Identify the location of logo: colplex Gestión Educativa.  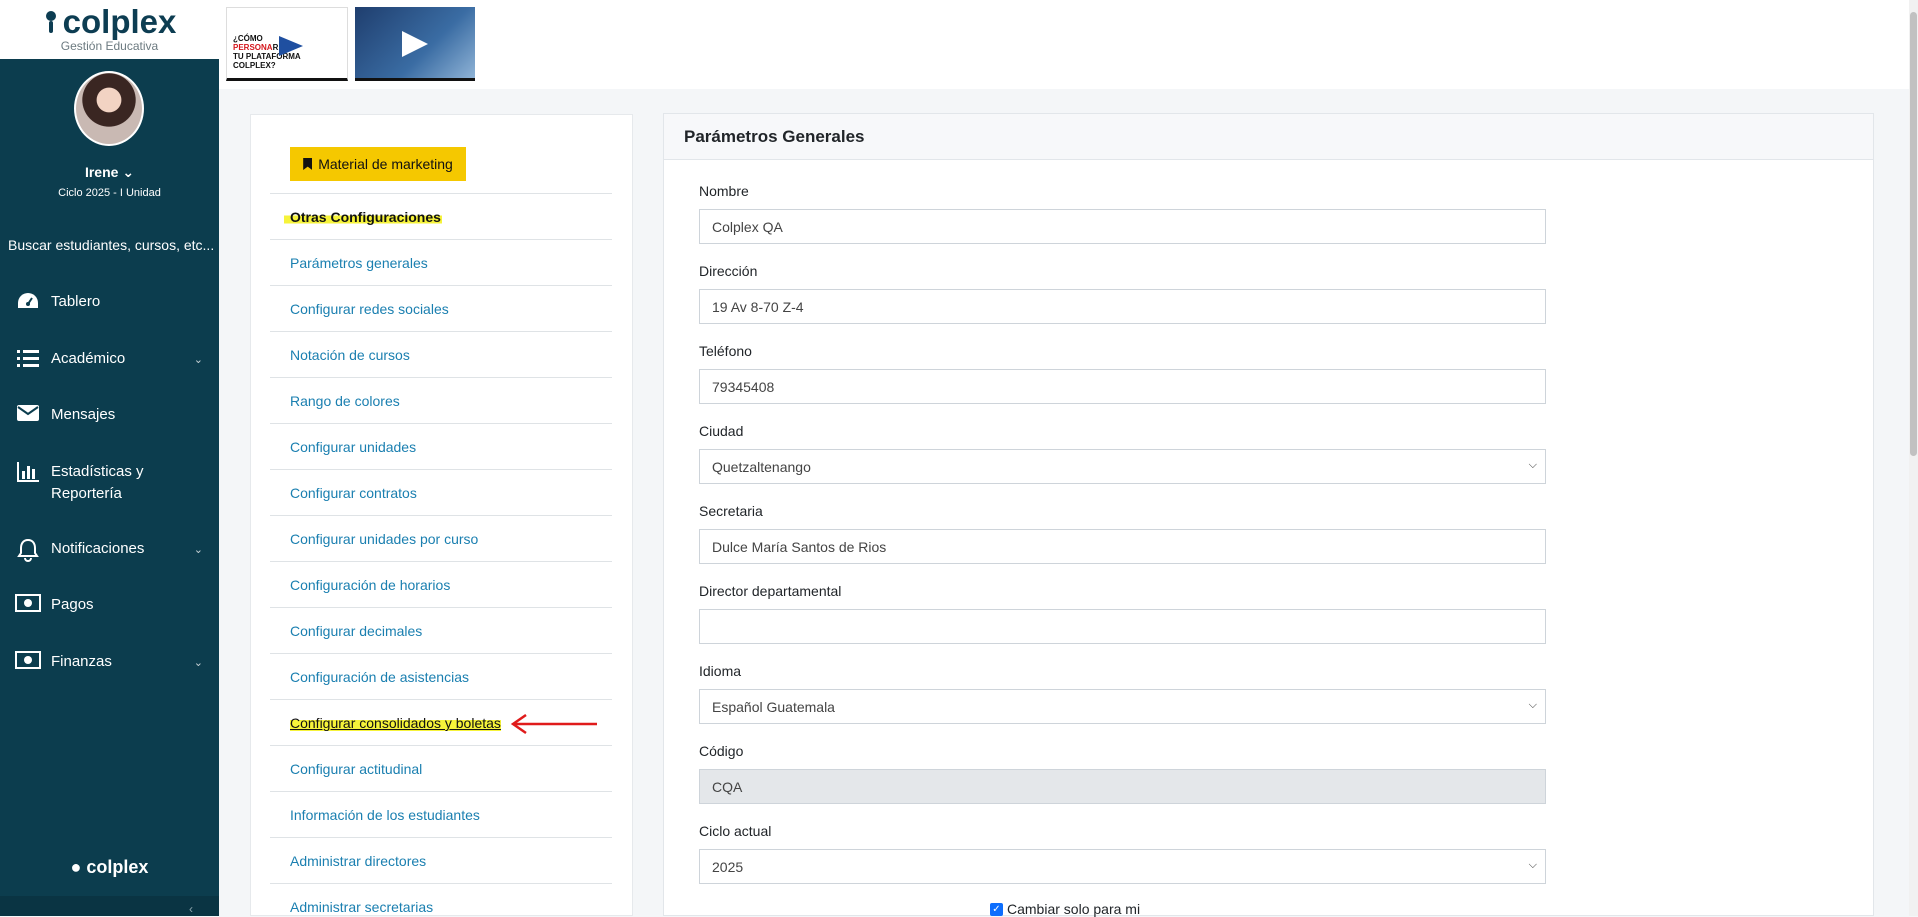
(109, 29).